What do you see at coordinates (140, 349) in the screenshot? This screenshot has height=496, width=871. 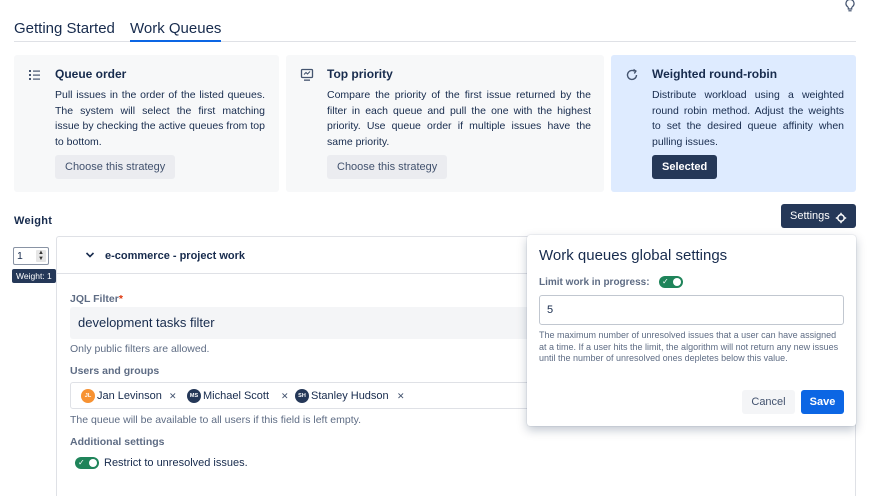 I see `jql-help-text: Only public filters are allowed.` at bounding box center [140, 349].